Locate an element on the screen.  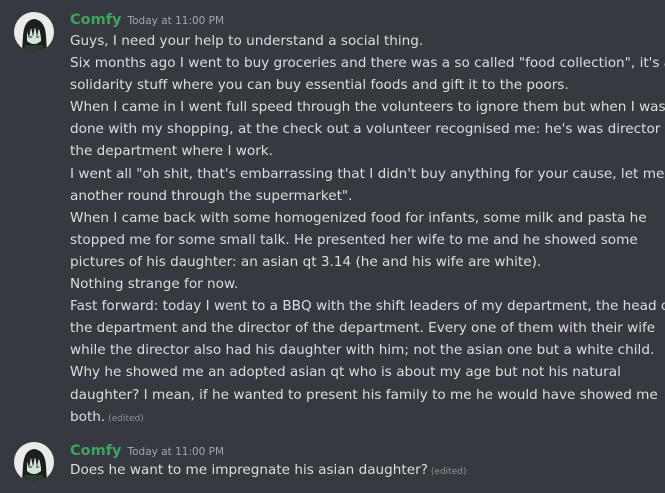
message-line-last: both. (edited) is located at coordinates (364, 417).